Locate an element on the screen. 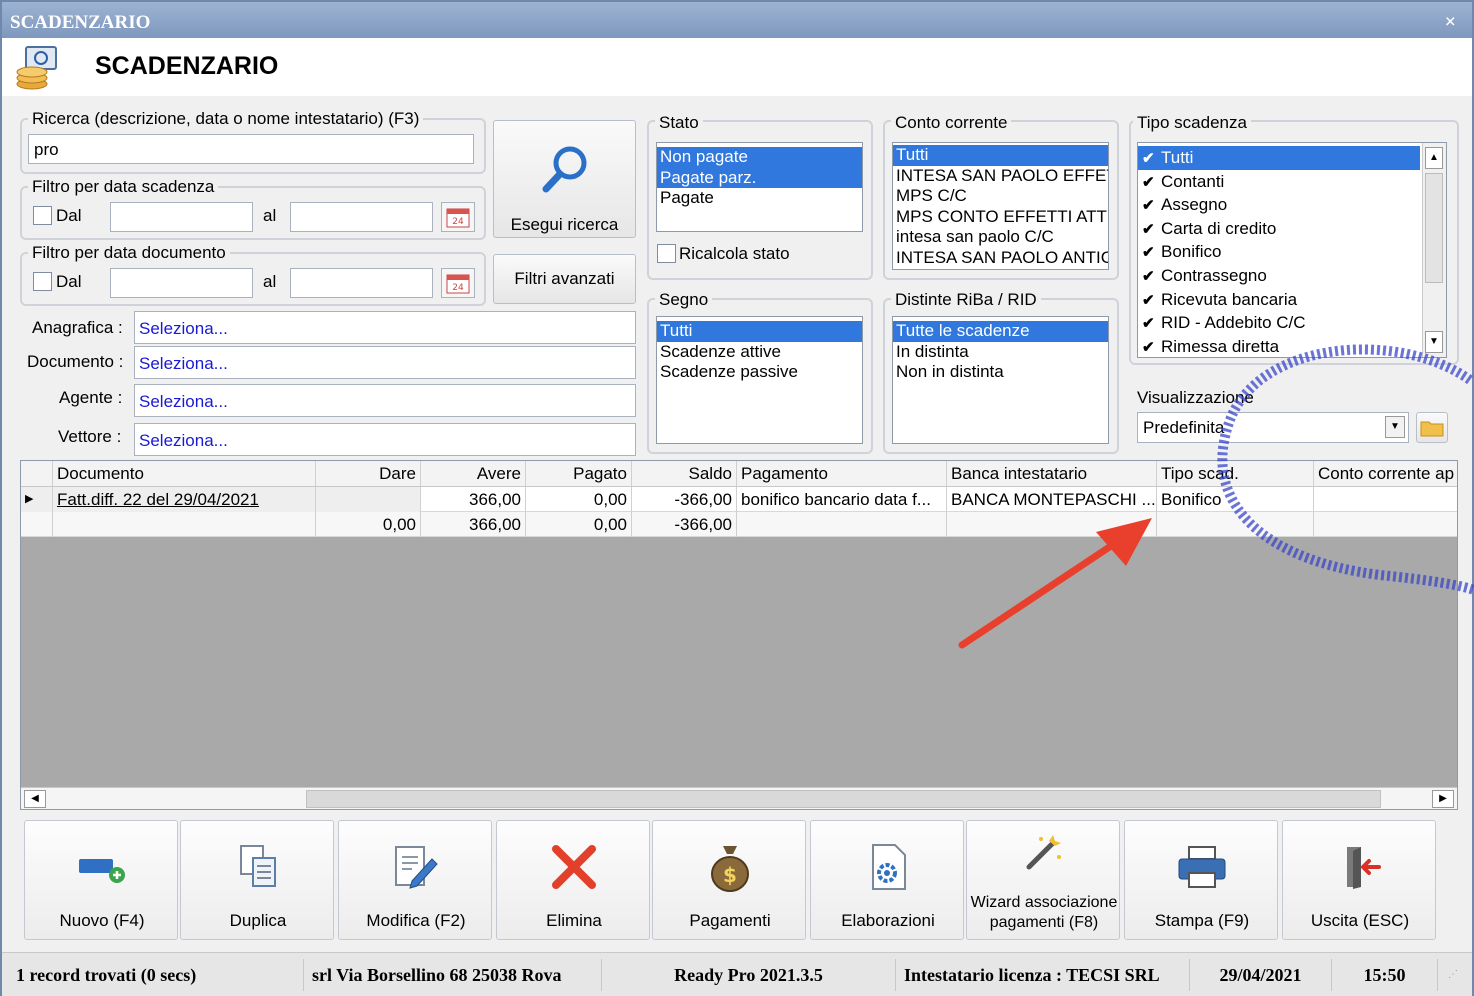 The image size is (1474, 996). search-input: pro is located at coordinates (251, 149).